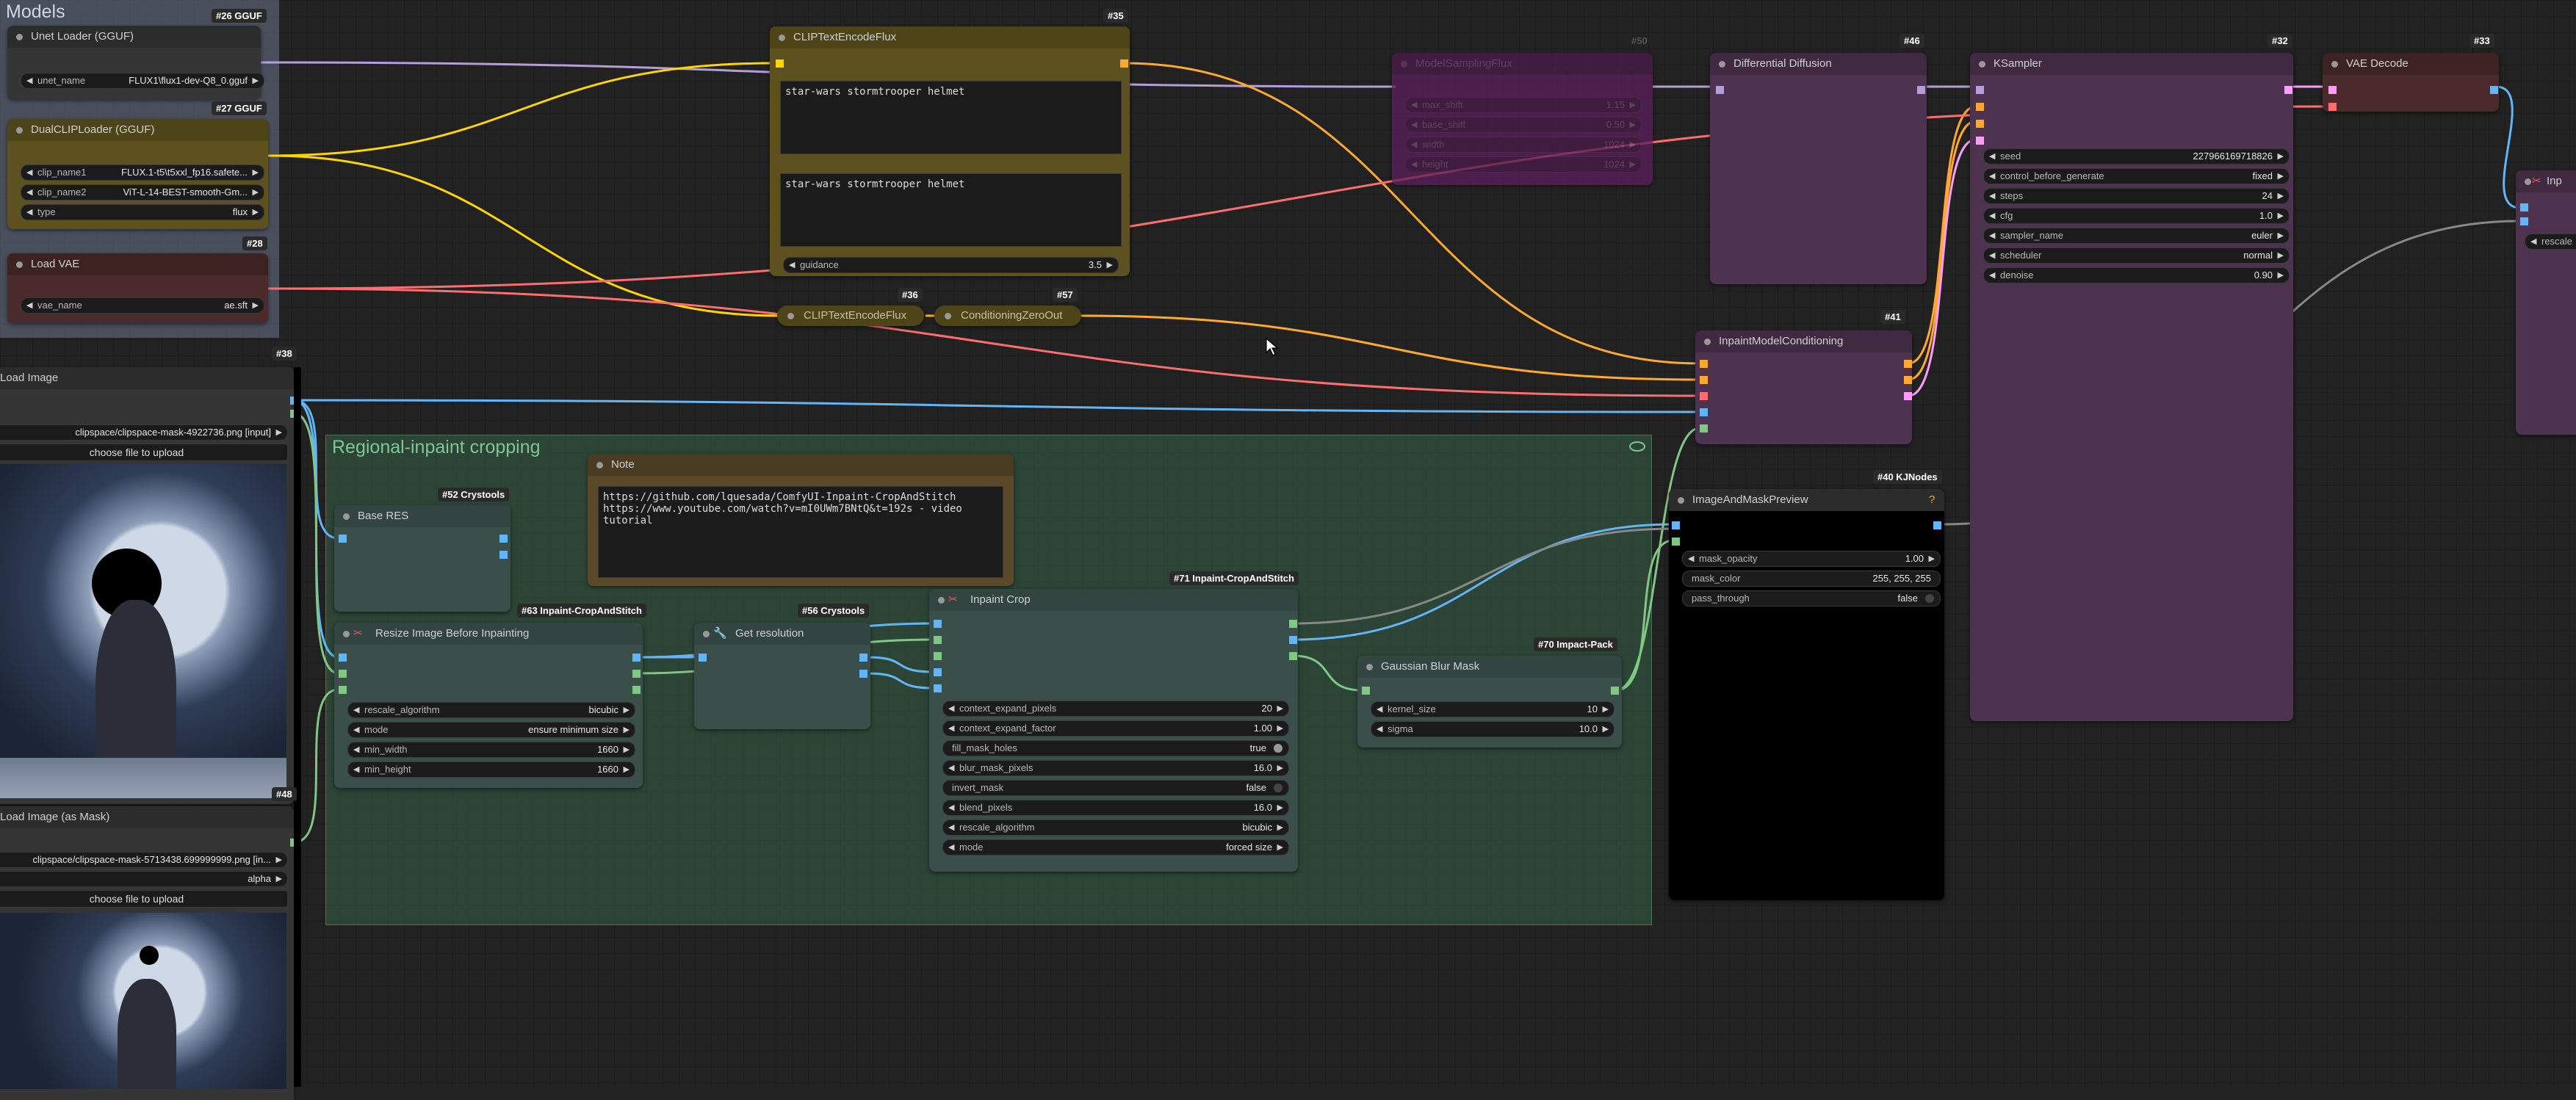  What do you see at coordinates (1803, 387) in the screenshot?
I see `node-inpaint-model-conditioning: InpaintModelConditioning` at bounding box center [1803, 387].